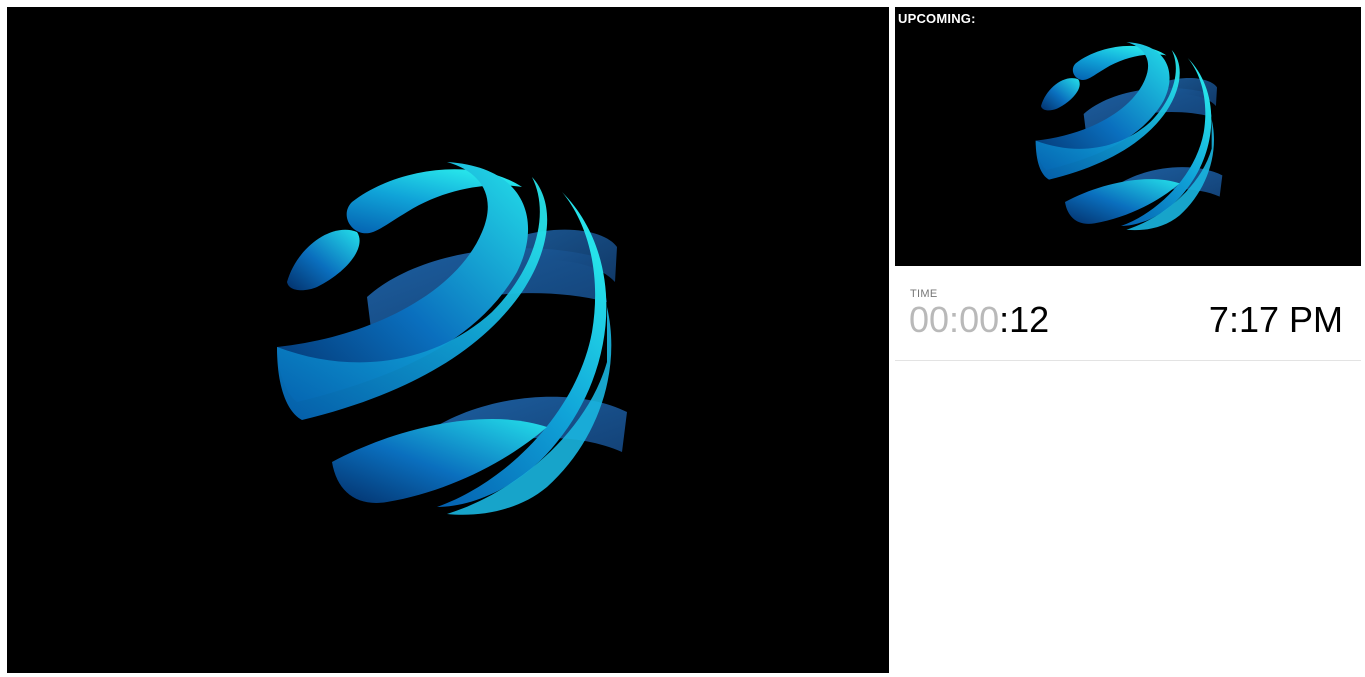 This screenshot has height=677, width=1365. Describe the element at coordinates (1275, 319) in the screenshot. I see `current-clock: 7:17 PM` at that location.